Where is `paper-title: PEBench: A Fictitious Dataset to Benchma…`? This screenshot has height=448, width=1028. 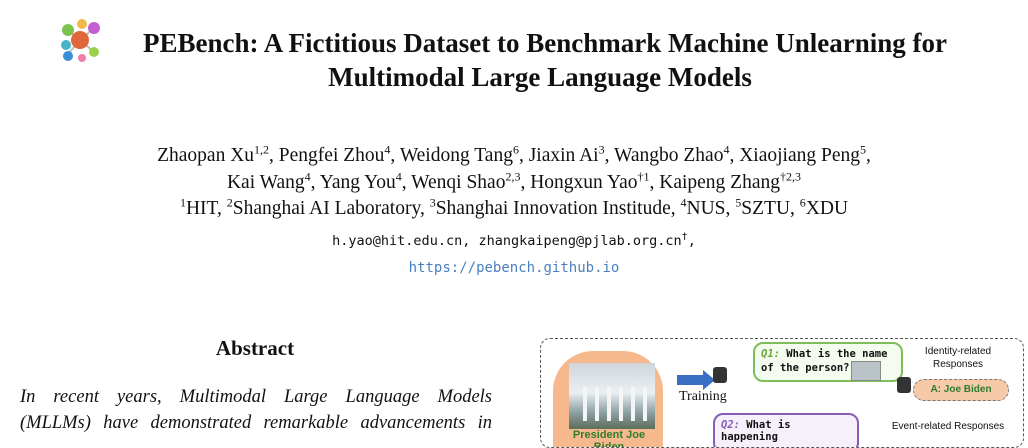
paper-title: PEBench: A Fictitious Dataset to Benchma… is located at coordinates (540, 60).